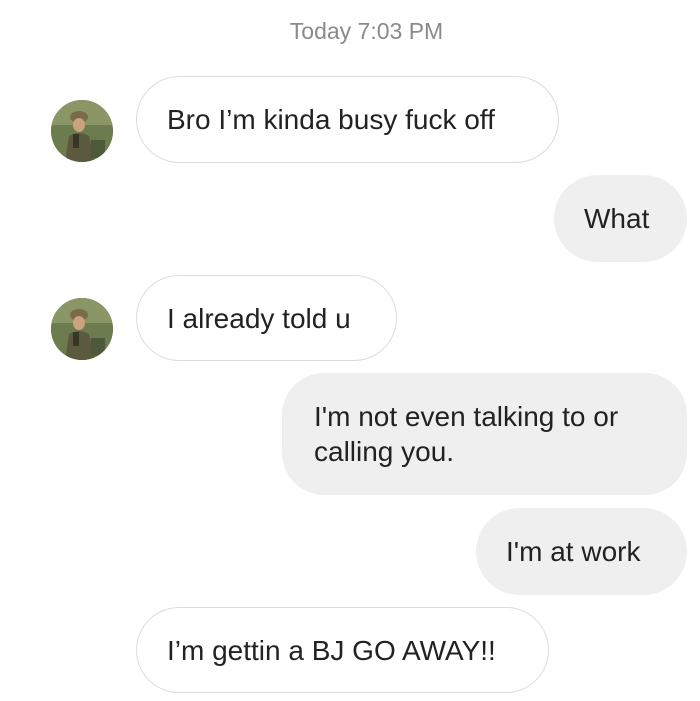 The width and height of the screenshot is (700, 701). I want to click on incoming-message-bubble: I’m gettin a BJ GO AWAY!!, so click(342, 650).